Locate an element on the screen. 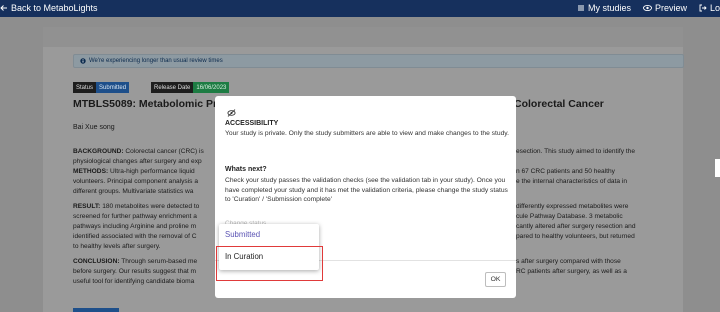 The width and height of the screenshot is (720, 312). abstract-line-end: n 67 CRC patients and 50 healthy is located at coordinates (565, 171).